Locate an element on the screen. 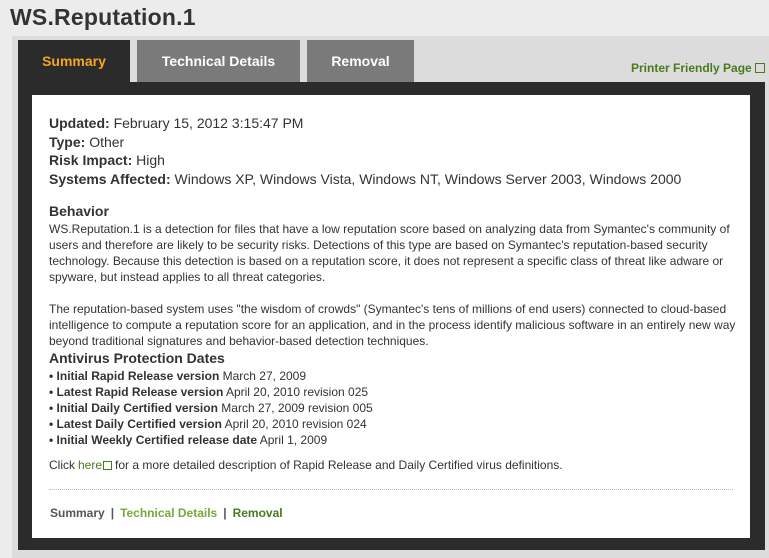  tab-summary: Summary is located at coordinates (74, 61).